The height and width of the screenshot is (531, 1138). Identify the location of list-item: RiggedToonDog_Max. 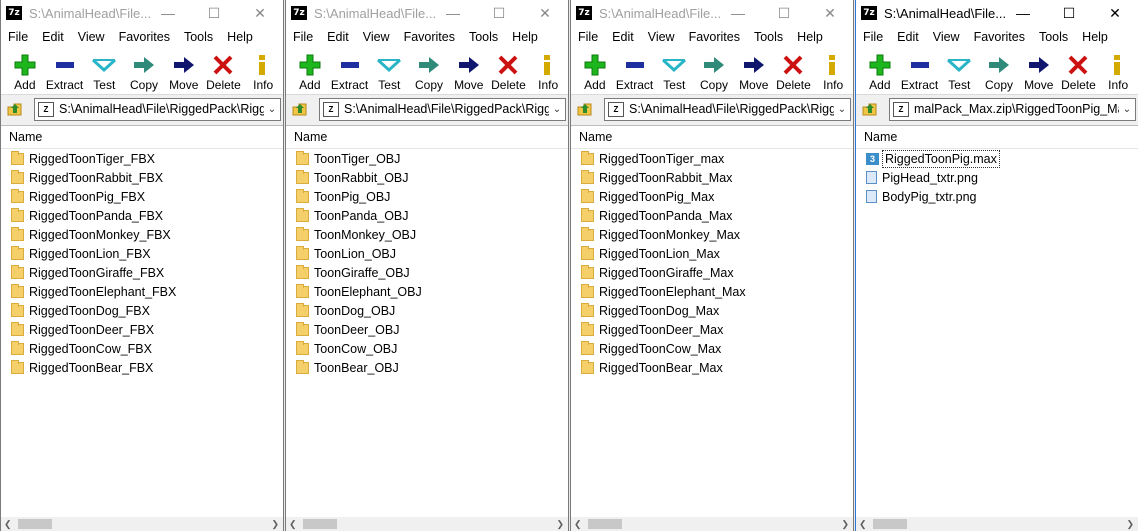
(712, 310).